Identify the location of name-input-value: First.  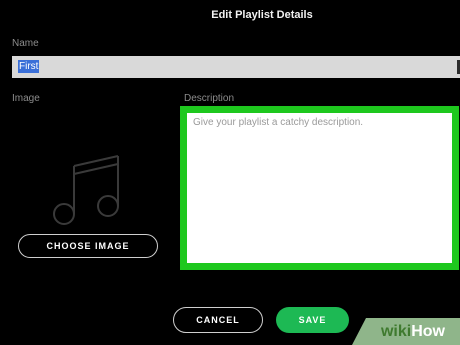
(29, 66).